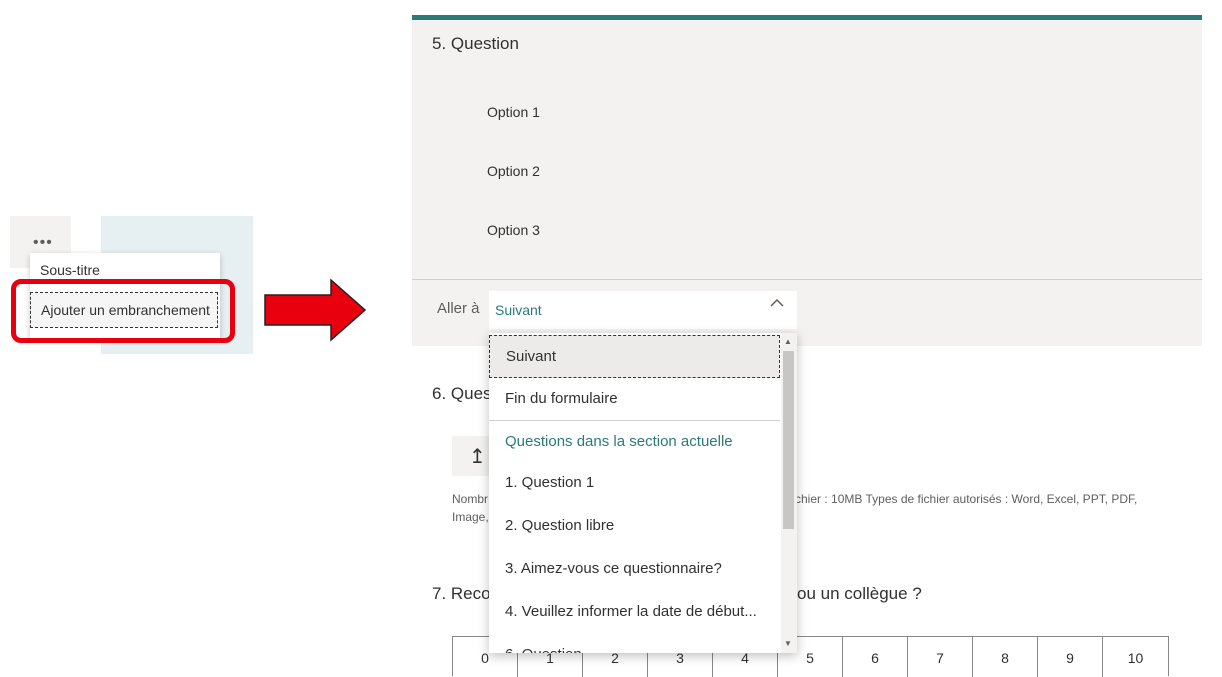 The width and height of the screenshot is (1222, 677). Describe the element at coordinates (513, 230) in the screenshot. I see `option-item: Option 3` at that location.